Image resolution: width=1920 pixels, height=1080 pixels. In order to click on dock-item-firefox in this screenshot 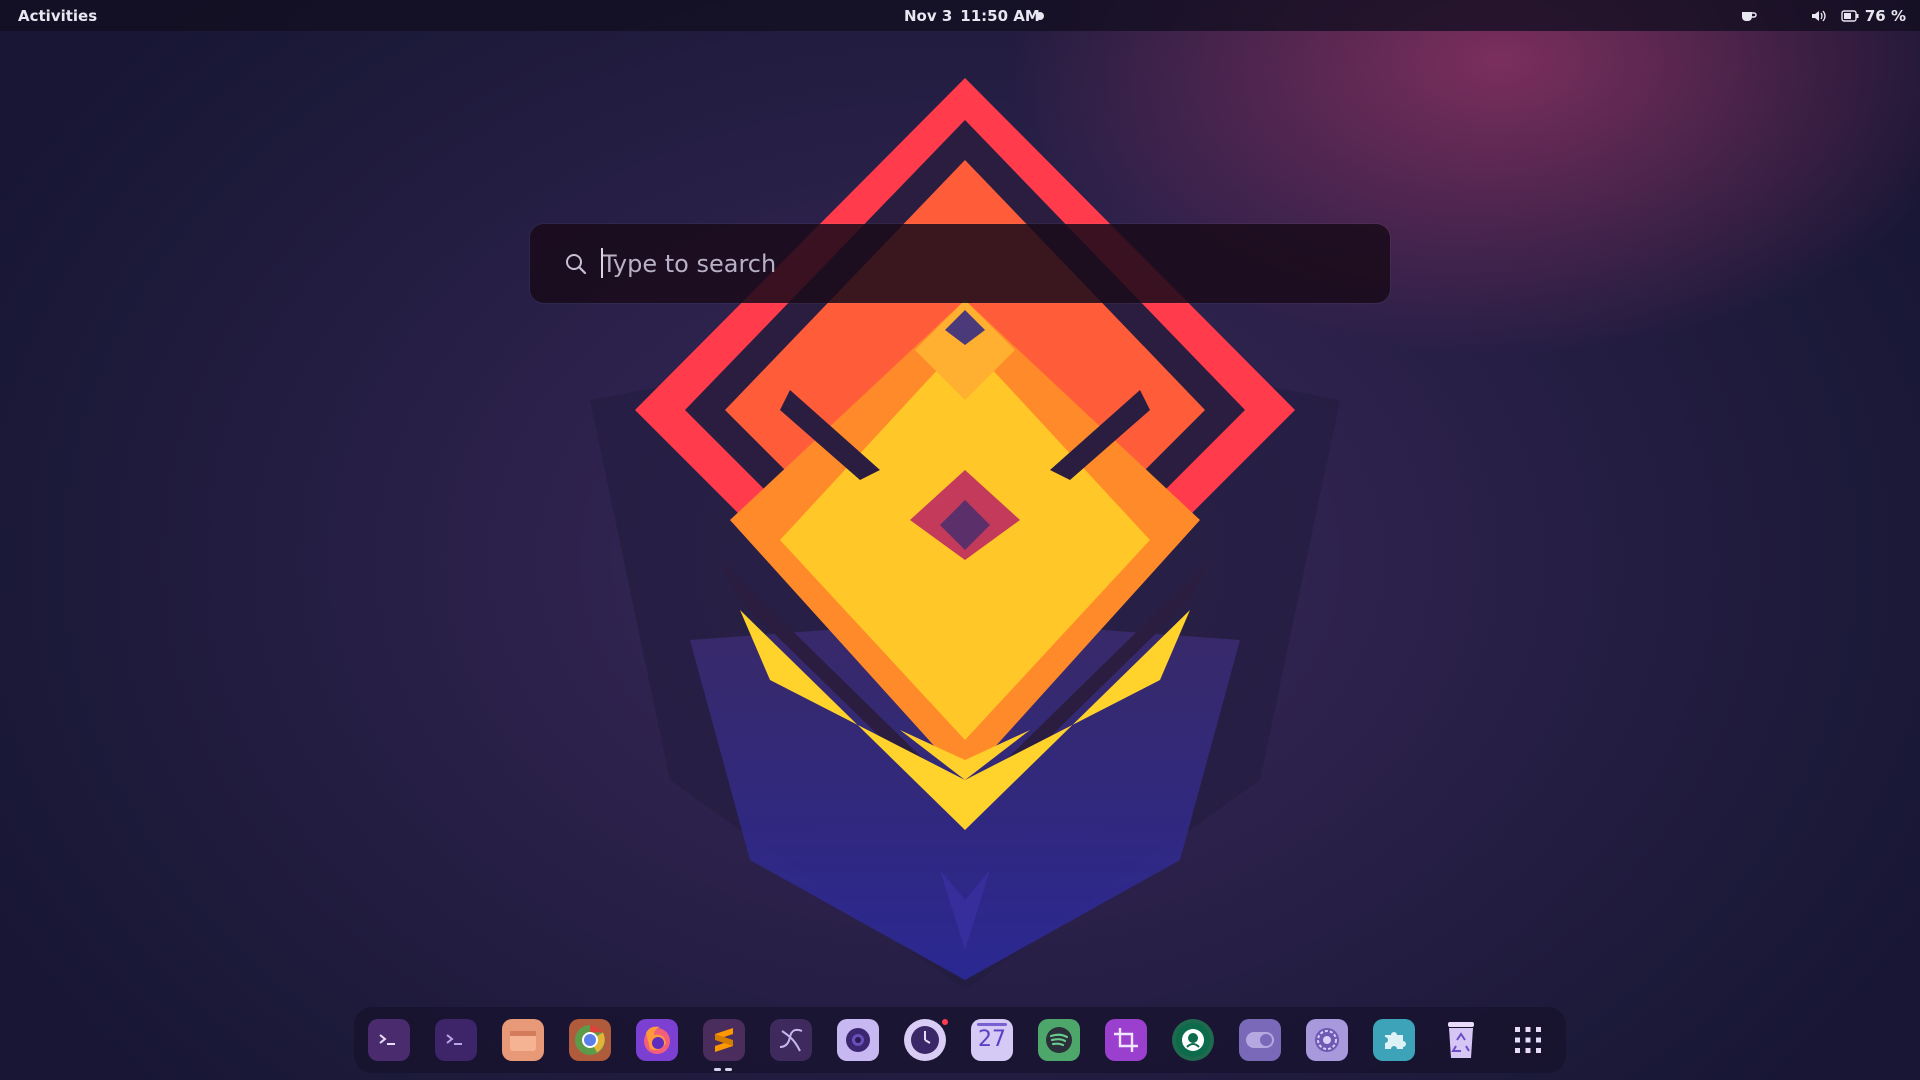, I will do `click(657, 1040)`.